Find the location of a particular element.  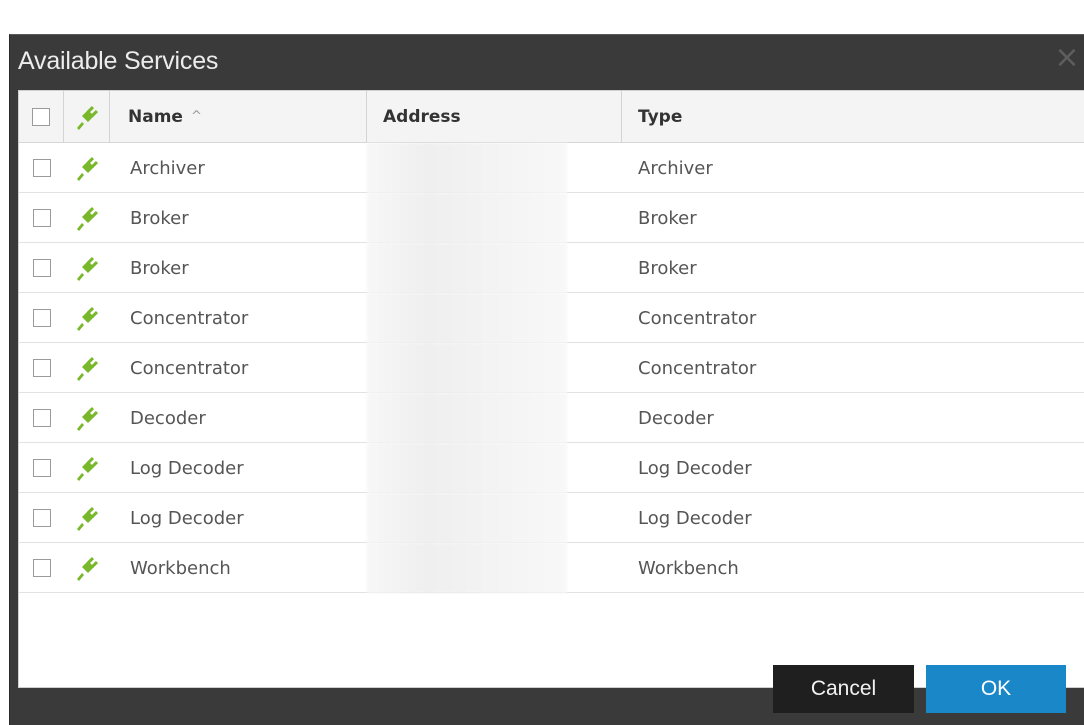

name-column-header: Name ^ is located at coordinates (238, 116).